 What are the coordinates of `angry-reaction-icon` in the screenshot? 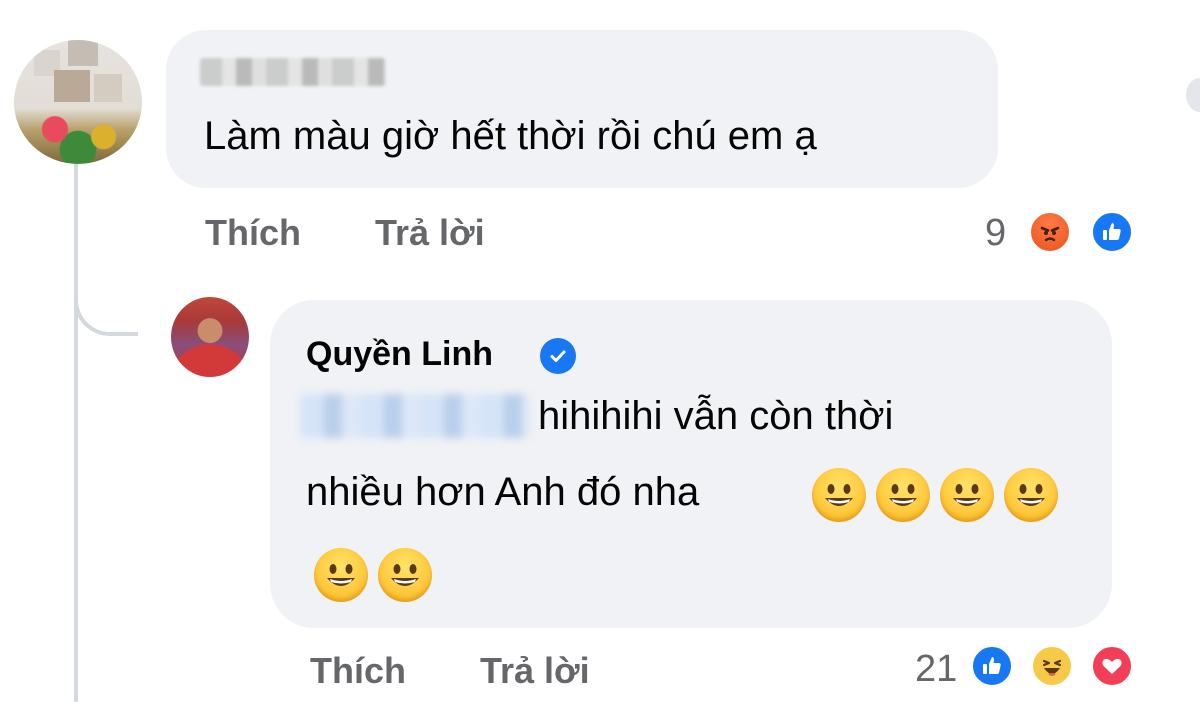 It's located at (1050, 232).